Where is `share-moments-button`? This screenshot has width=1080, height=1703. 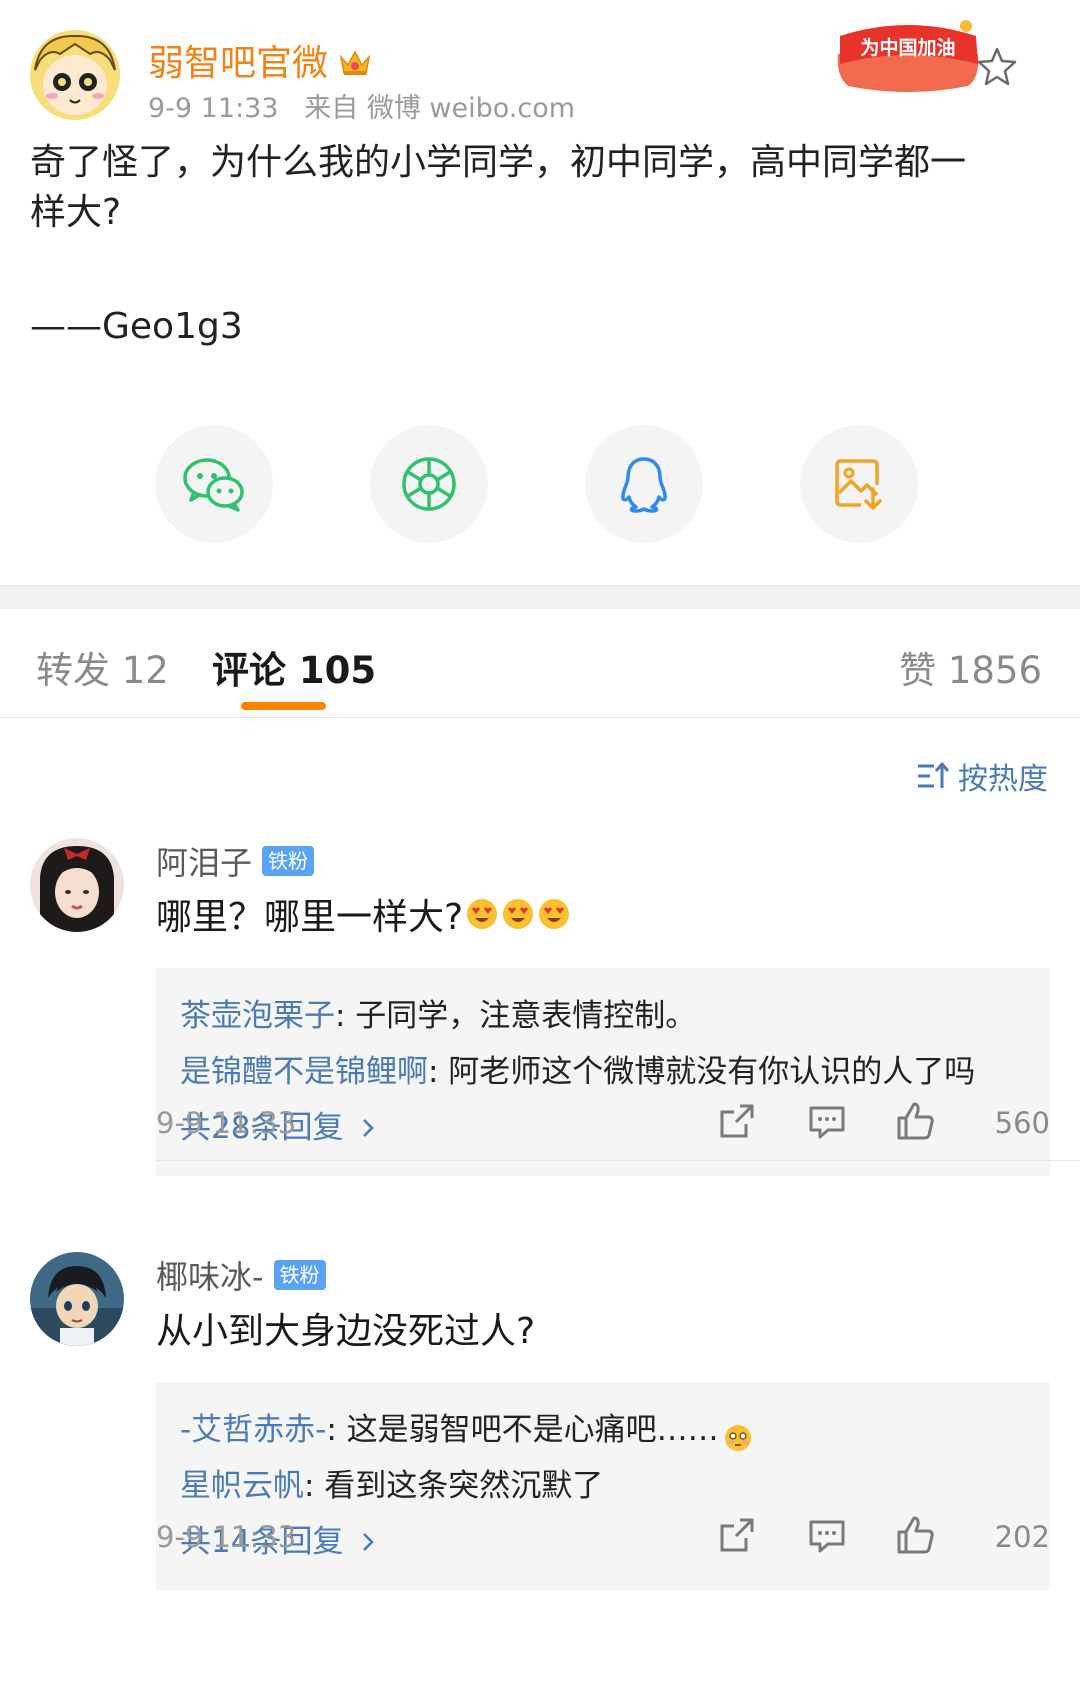 share-moments-button is located at coordinates (429, 484).